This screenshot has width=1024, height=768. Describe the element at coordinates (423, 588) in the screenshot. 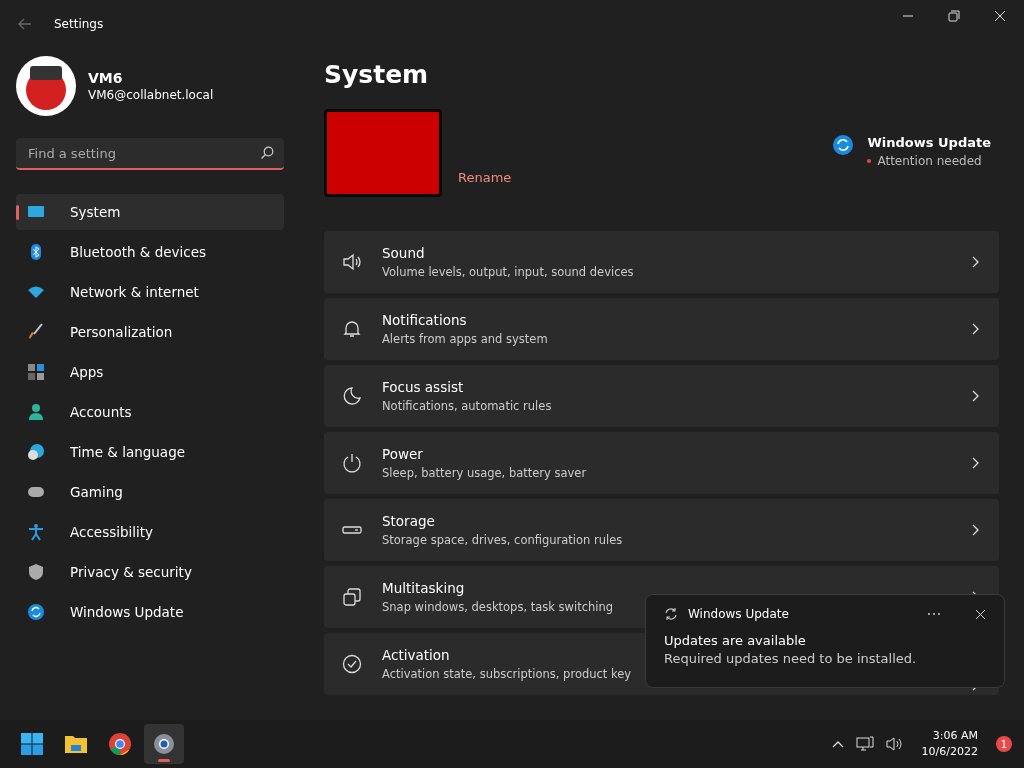

I see `setting-title: Multitasking` at that location.